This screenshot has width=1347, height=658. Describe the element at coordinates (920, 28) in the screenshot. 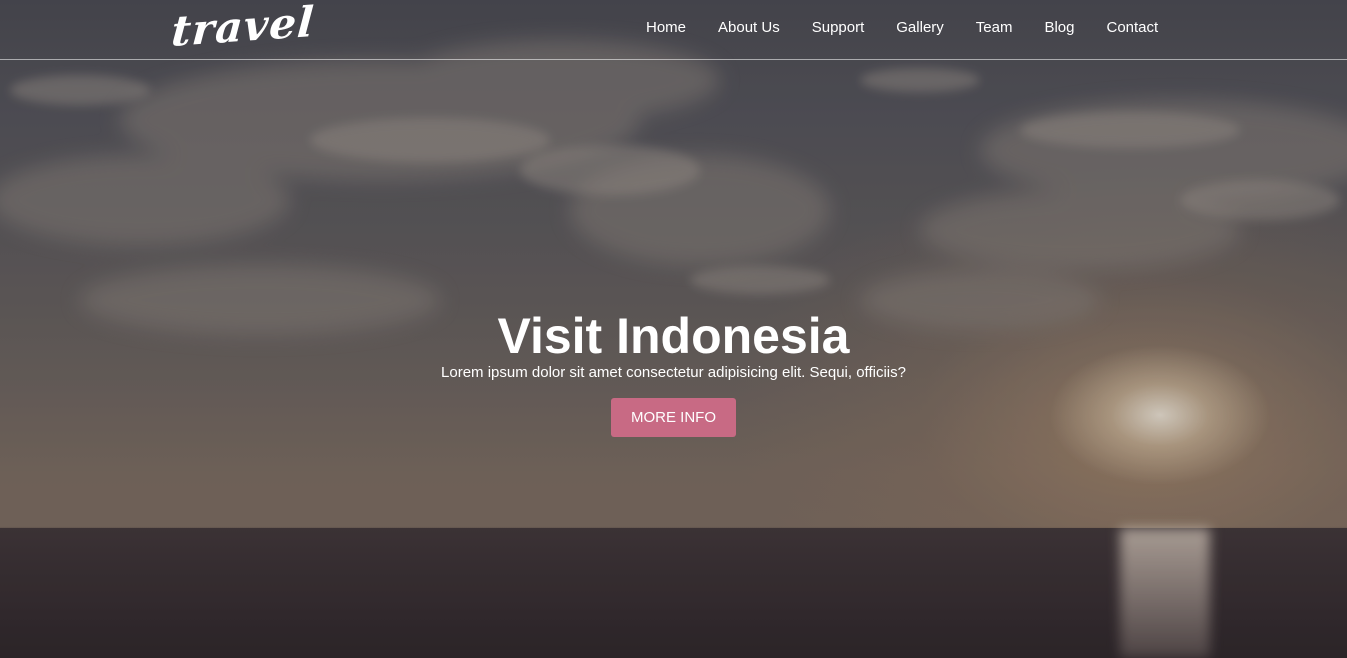

I see `nav-link-gallery: Gallery` at that location.